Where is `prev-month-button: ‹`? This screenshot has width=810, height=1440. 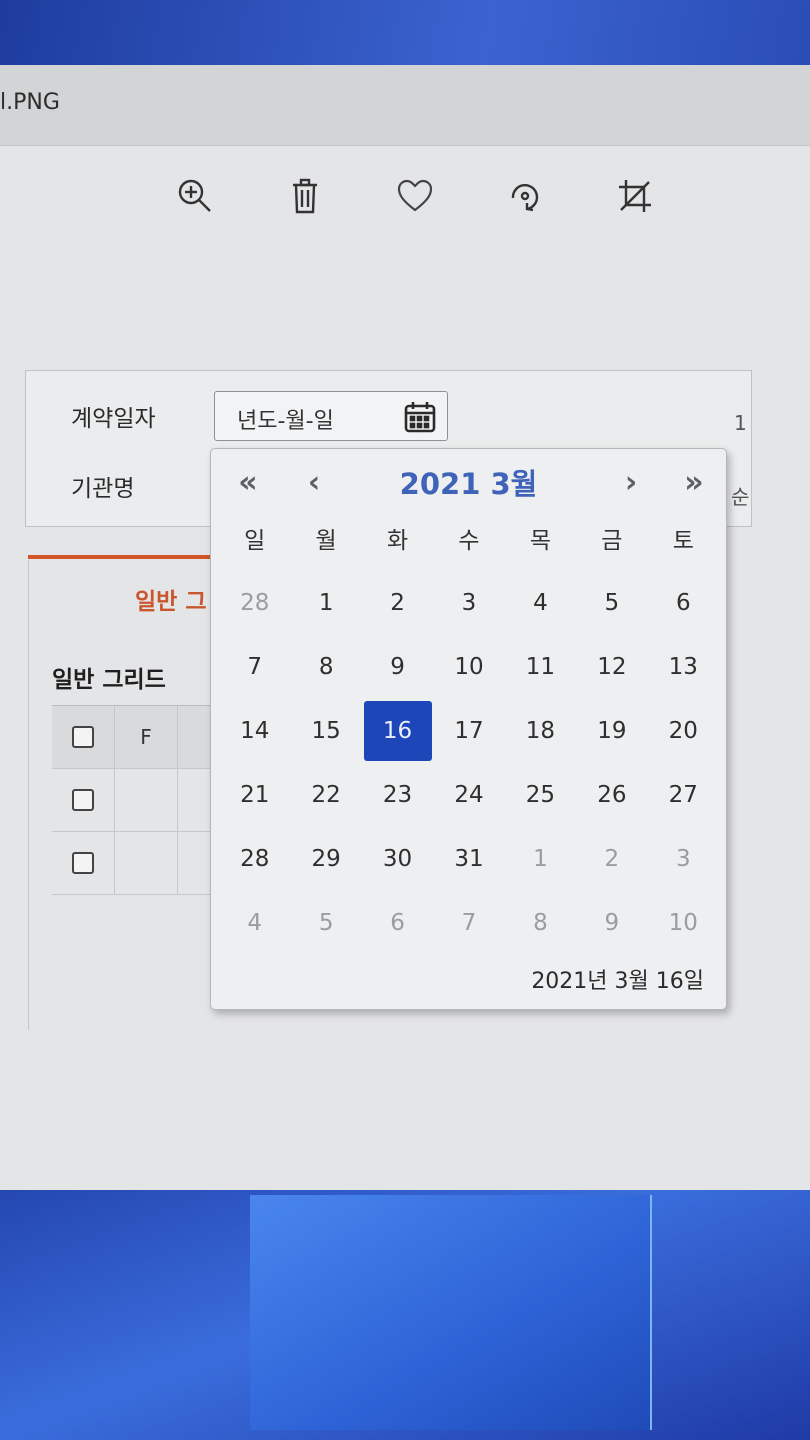 prev-month-button: ‹ is located at coordinates (314, 482).